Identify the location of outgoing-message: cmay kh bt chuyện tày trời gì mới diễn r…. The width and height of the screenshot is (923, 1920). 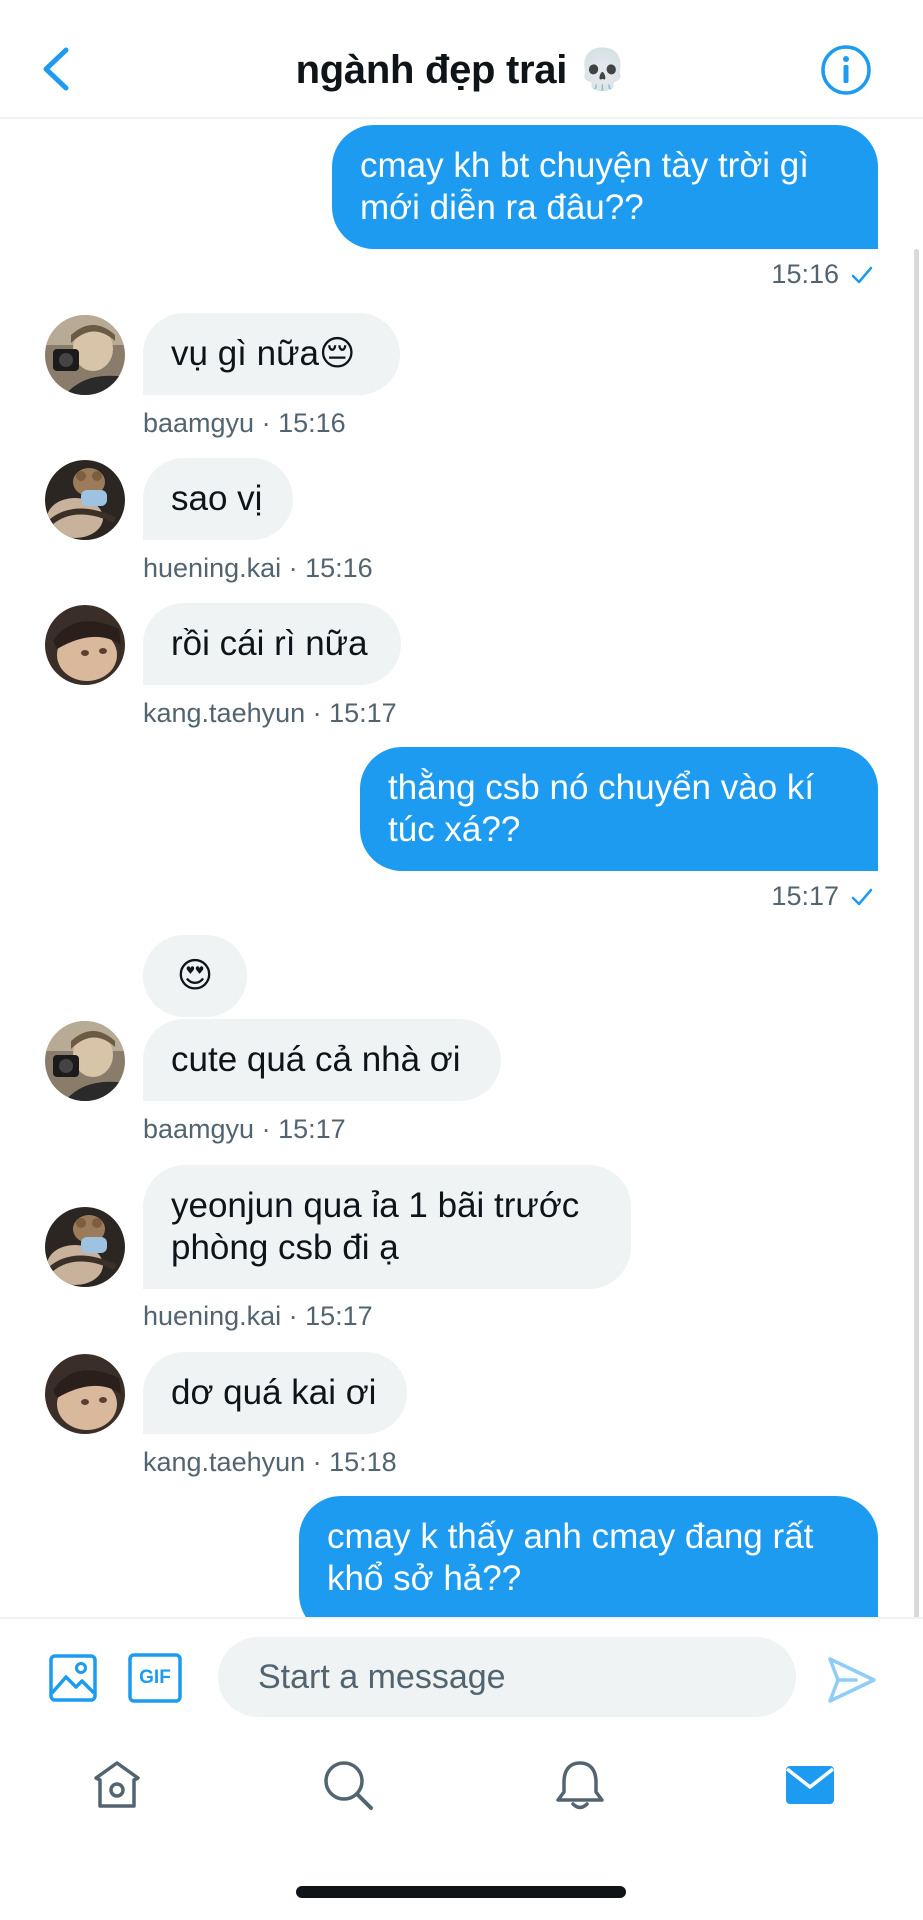
(605, 187).